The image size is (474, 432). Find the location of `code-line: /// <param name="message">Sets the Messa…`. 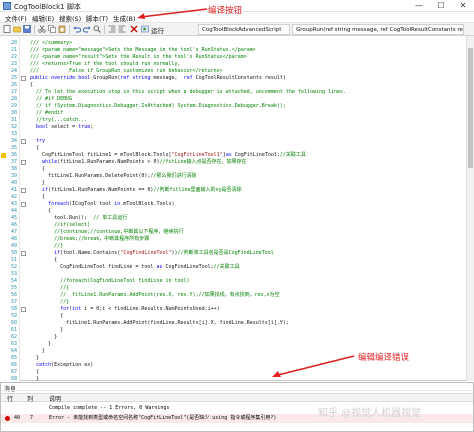

code-line: /// <param name="message">Sets the Messa… is located at coordinates (143, 50).